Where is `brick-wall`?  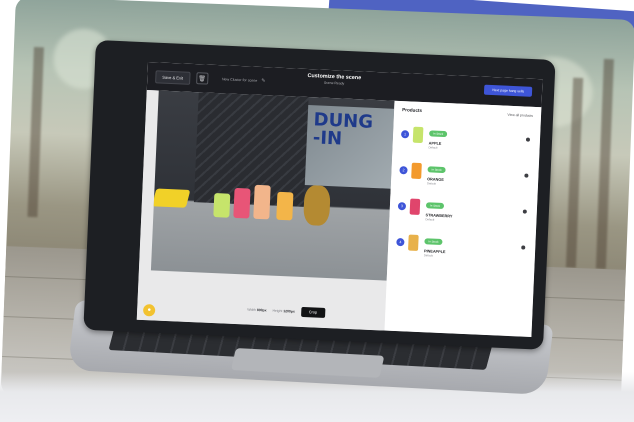 brick-wall is located at coordinates (251, 149).